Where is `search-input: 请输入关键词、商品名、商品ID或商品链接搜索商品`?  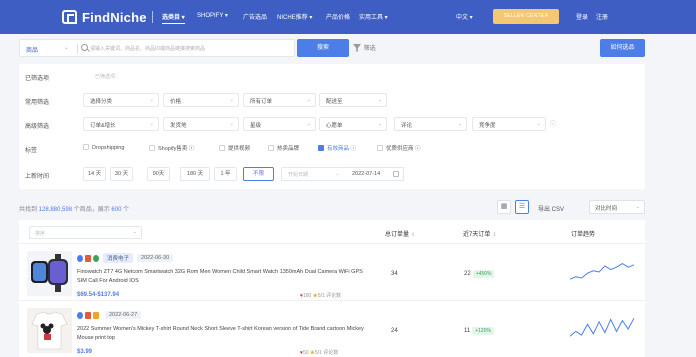
search-input: 请输入关键词、商品名、商品ID或商品链接搜索商品 is located at coordinates (147, 48).